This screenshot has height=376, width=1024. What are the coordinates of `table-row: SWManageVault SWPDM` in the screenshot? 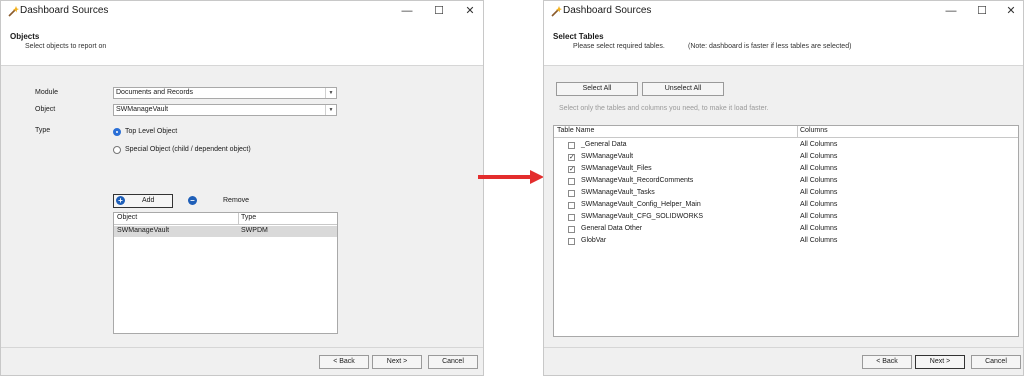 It's located at (225, 231).